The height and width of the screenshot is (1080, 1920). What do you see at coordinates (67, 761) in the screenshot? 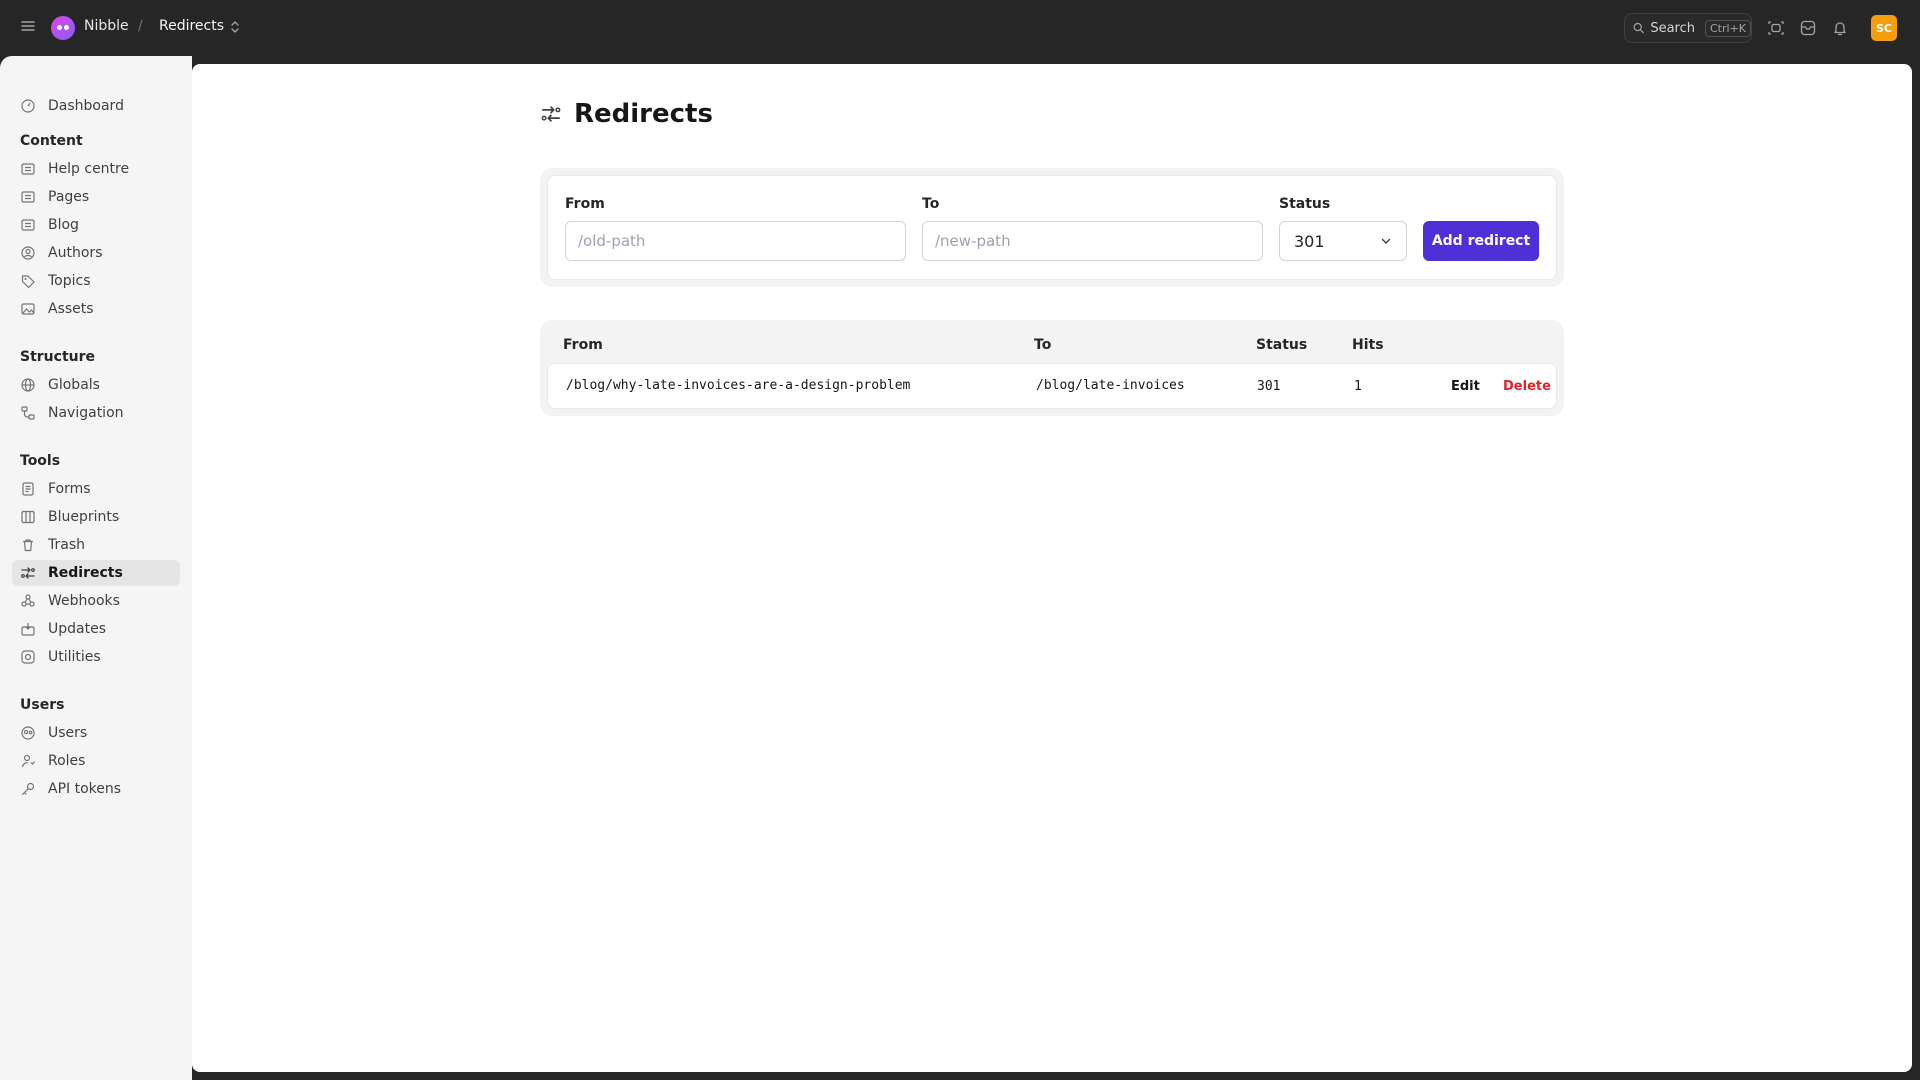
I see `sidebar-item-label: Roles` at bounding box center [67, 761].